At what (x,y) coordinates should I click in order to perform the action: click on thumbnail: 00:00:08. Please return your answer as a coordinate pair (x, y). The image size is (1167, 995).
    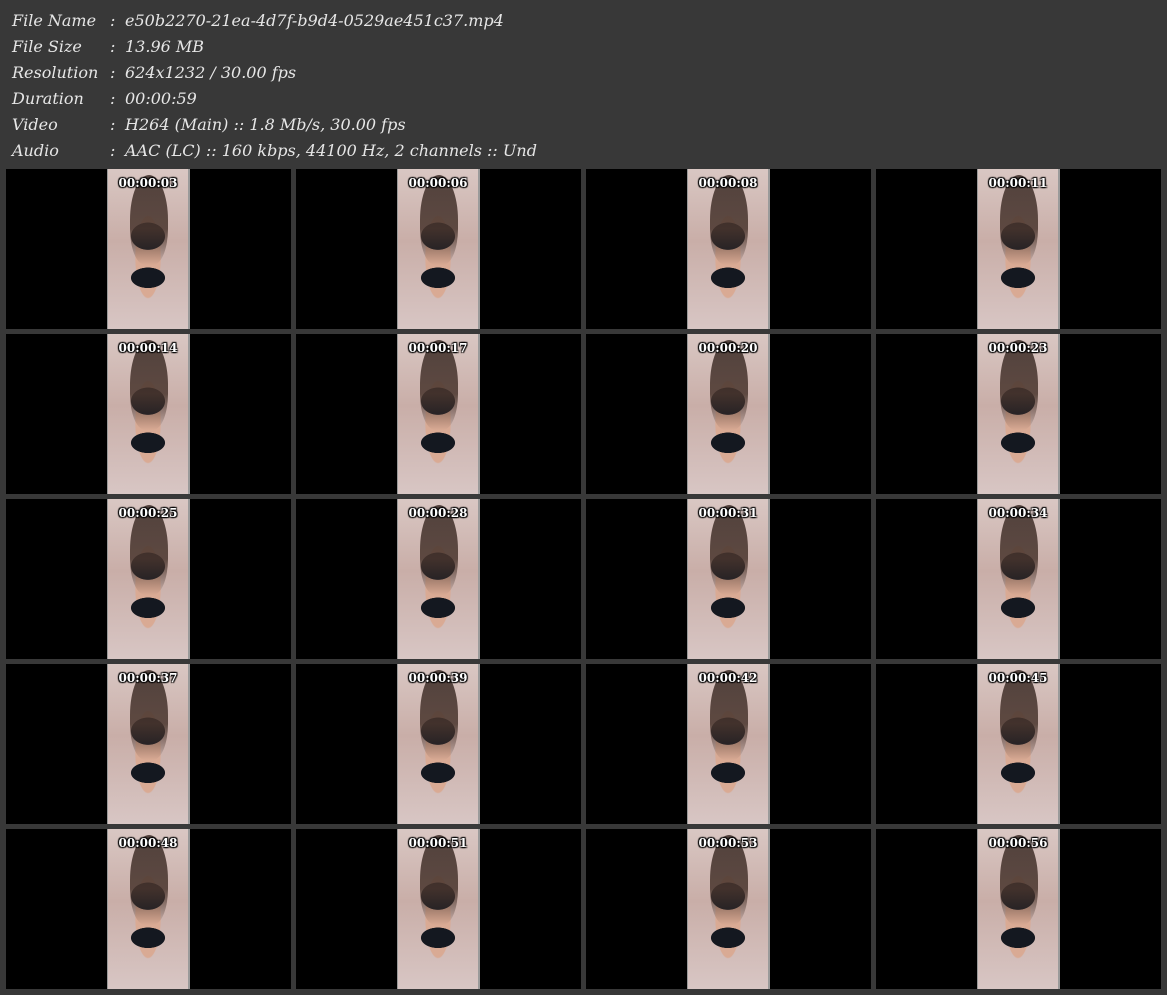
    Looking at the image, I should click on (728, 249).